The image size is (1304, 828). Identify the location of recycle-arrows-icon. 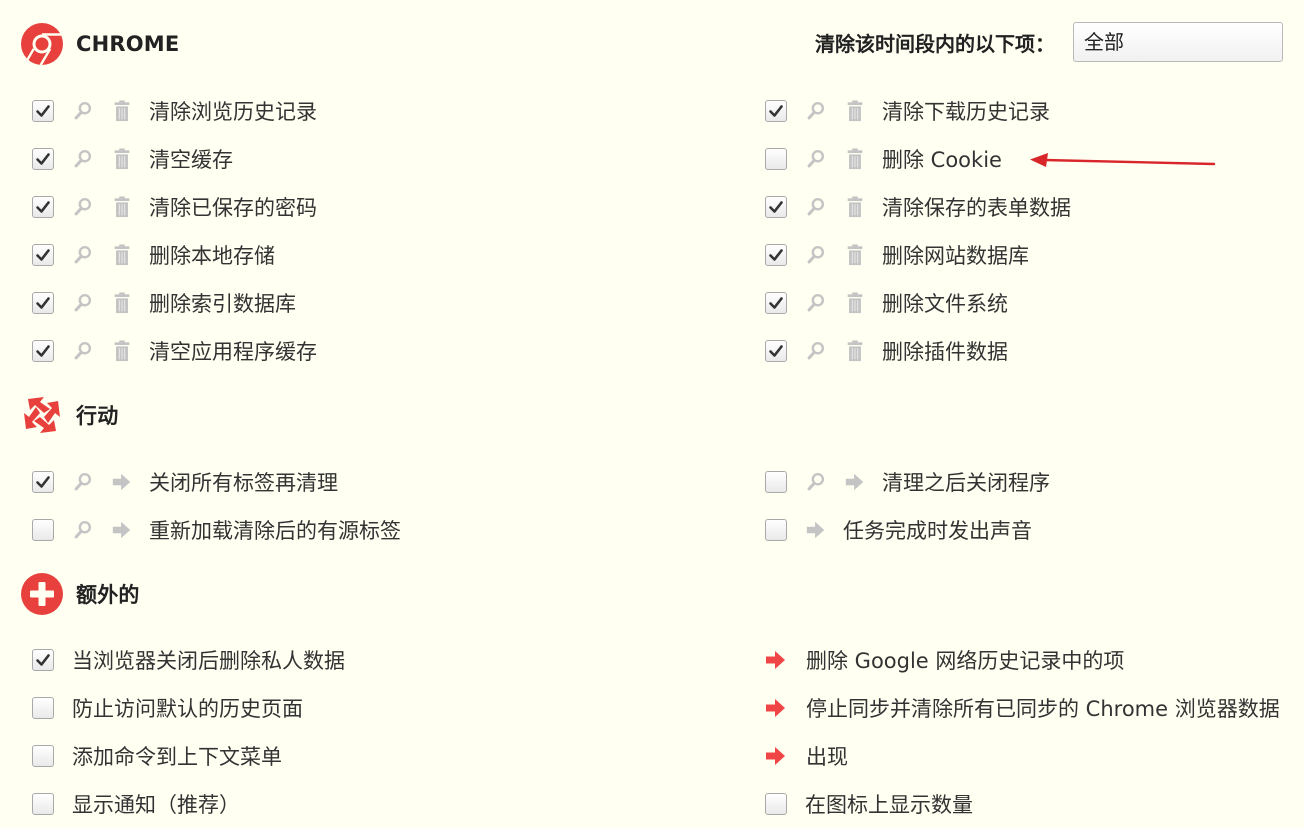
(42, 415).